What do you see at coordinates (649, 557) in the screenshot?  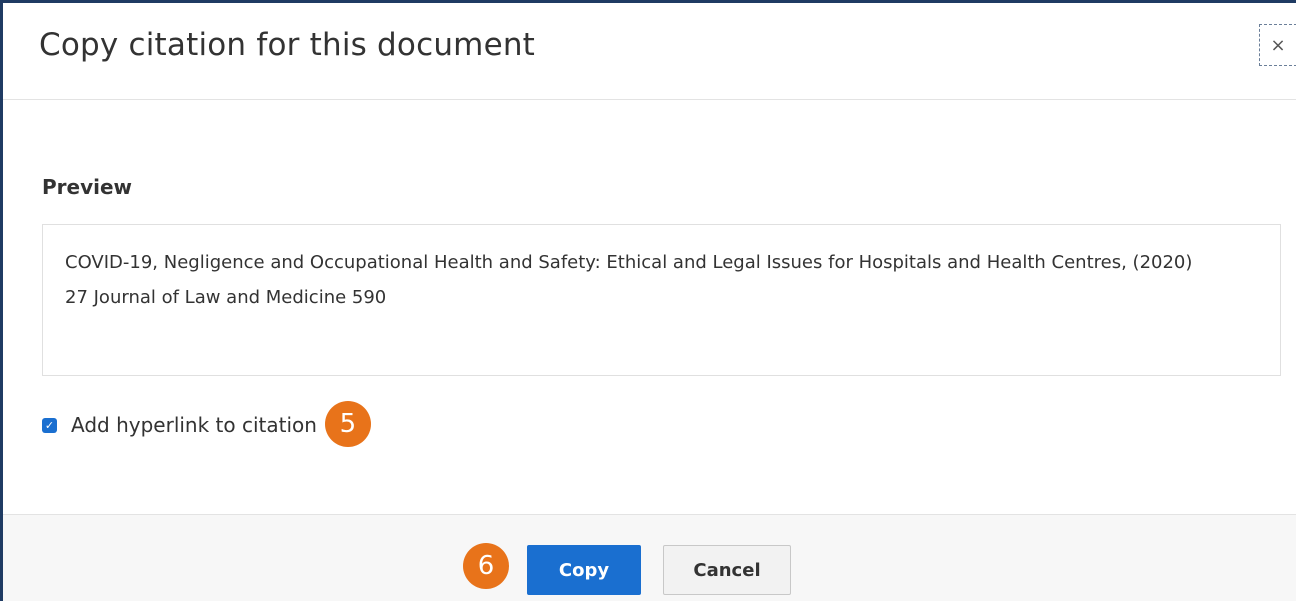 I see `dialog-footer: 6 Copy Cancel` at bounding box center [649, 557].